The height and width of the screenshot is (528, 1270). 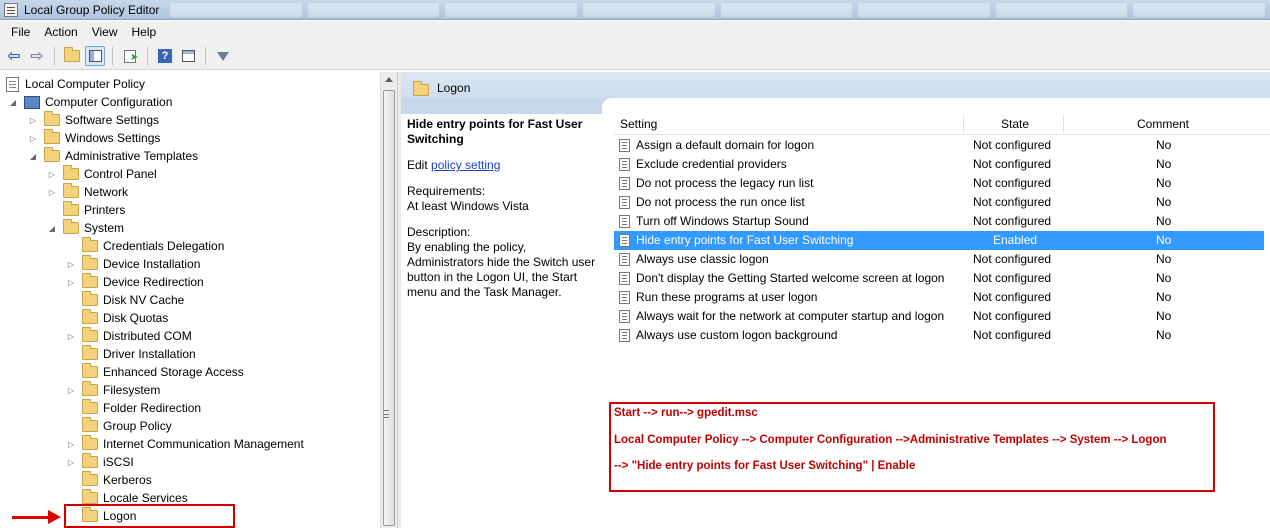 I want to click on cell-setting: Run these programs at user logon, so click(x=727, y=297).